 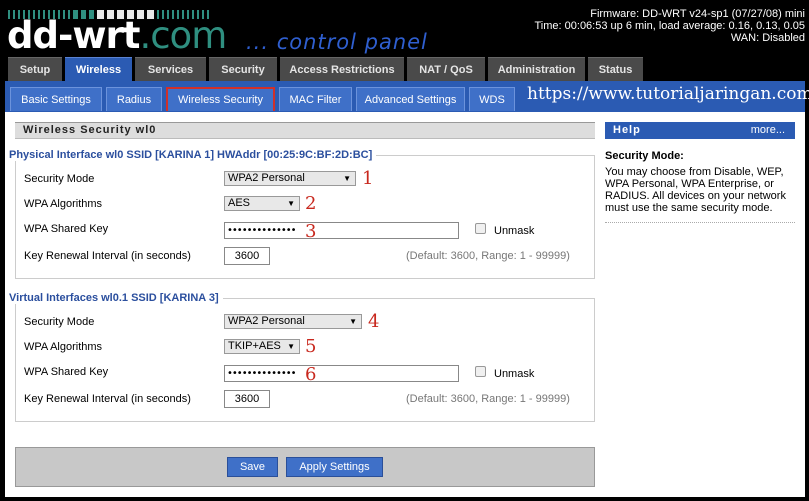 What do you see at coordinates (644, 156) in the screenshot?
I see `help-heading: Security Mode:` at bounding box center [644, 156].